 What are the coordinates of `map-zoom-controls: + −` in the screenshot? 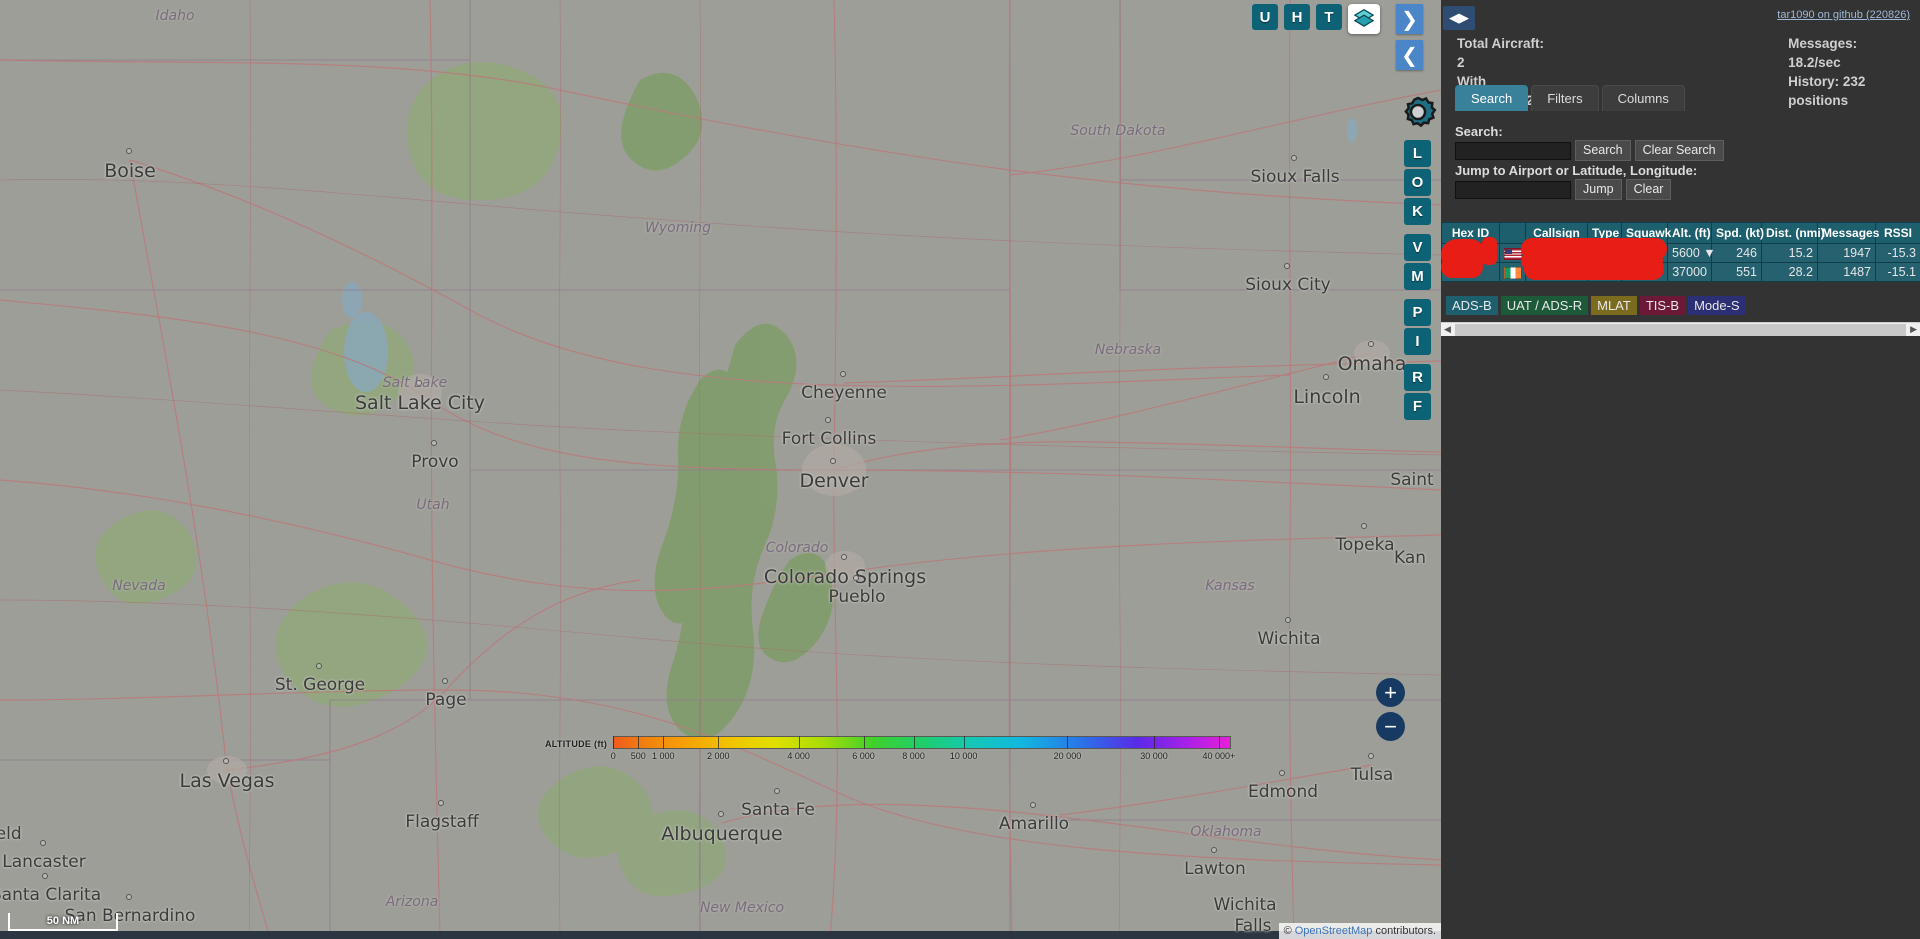 It's located at (1390, 709).